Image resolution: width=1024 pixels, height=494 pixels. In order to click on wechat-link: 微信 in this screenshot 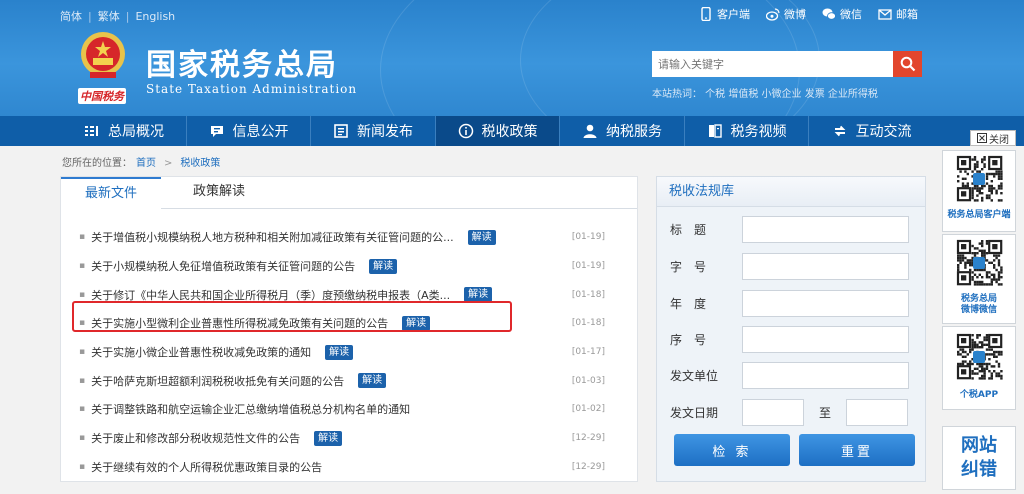, I will do `click(842, 14)`.